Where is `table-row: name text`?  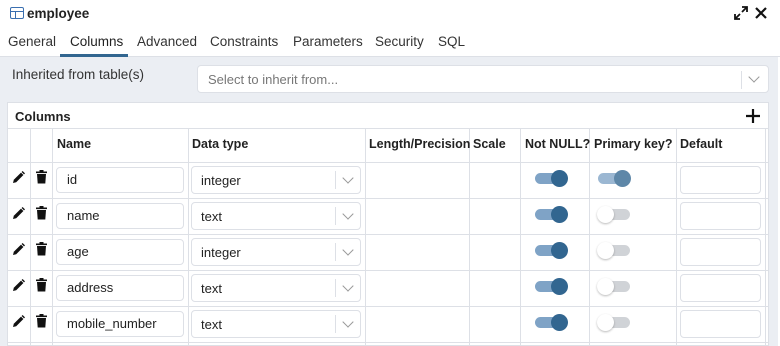 table-row: name text is located at coordinates (390, 217).